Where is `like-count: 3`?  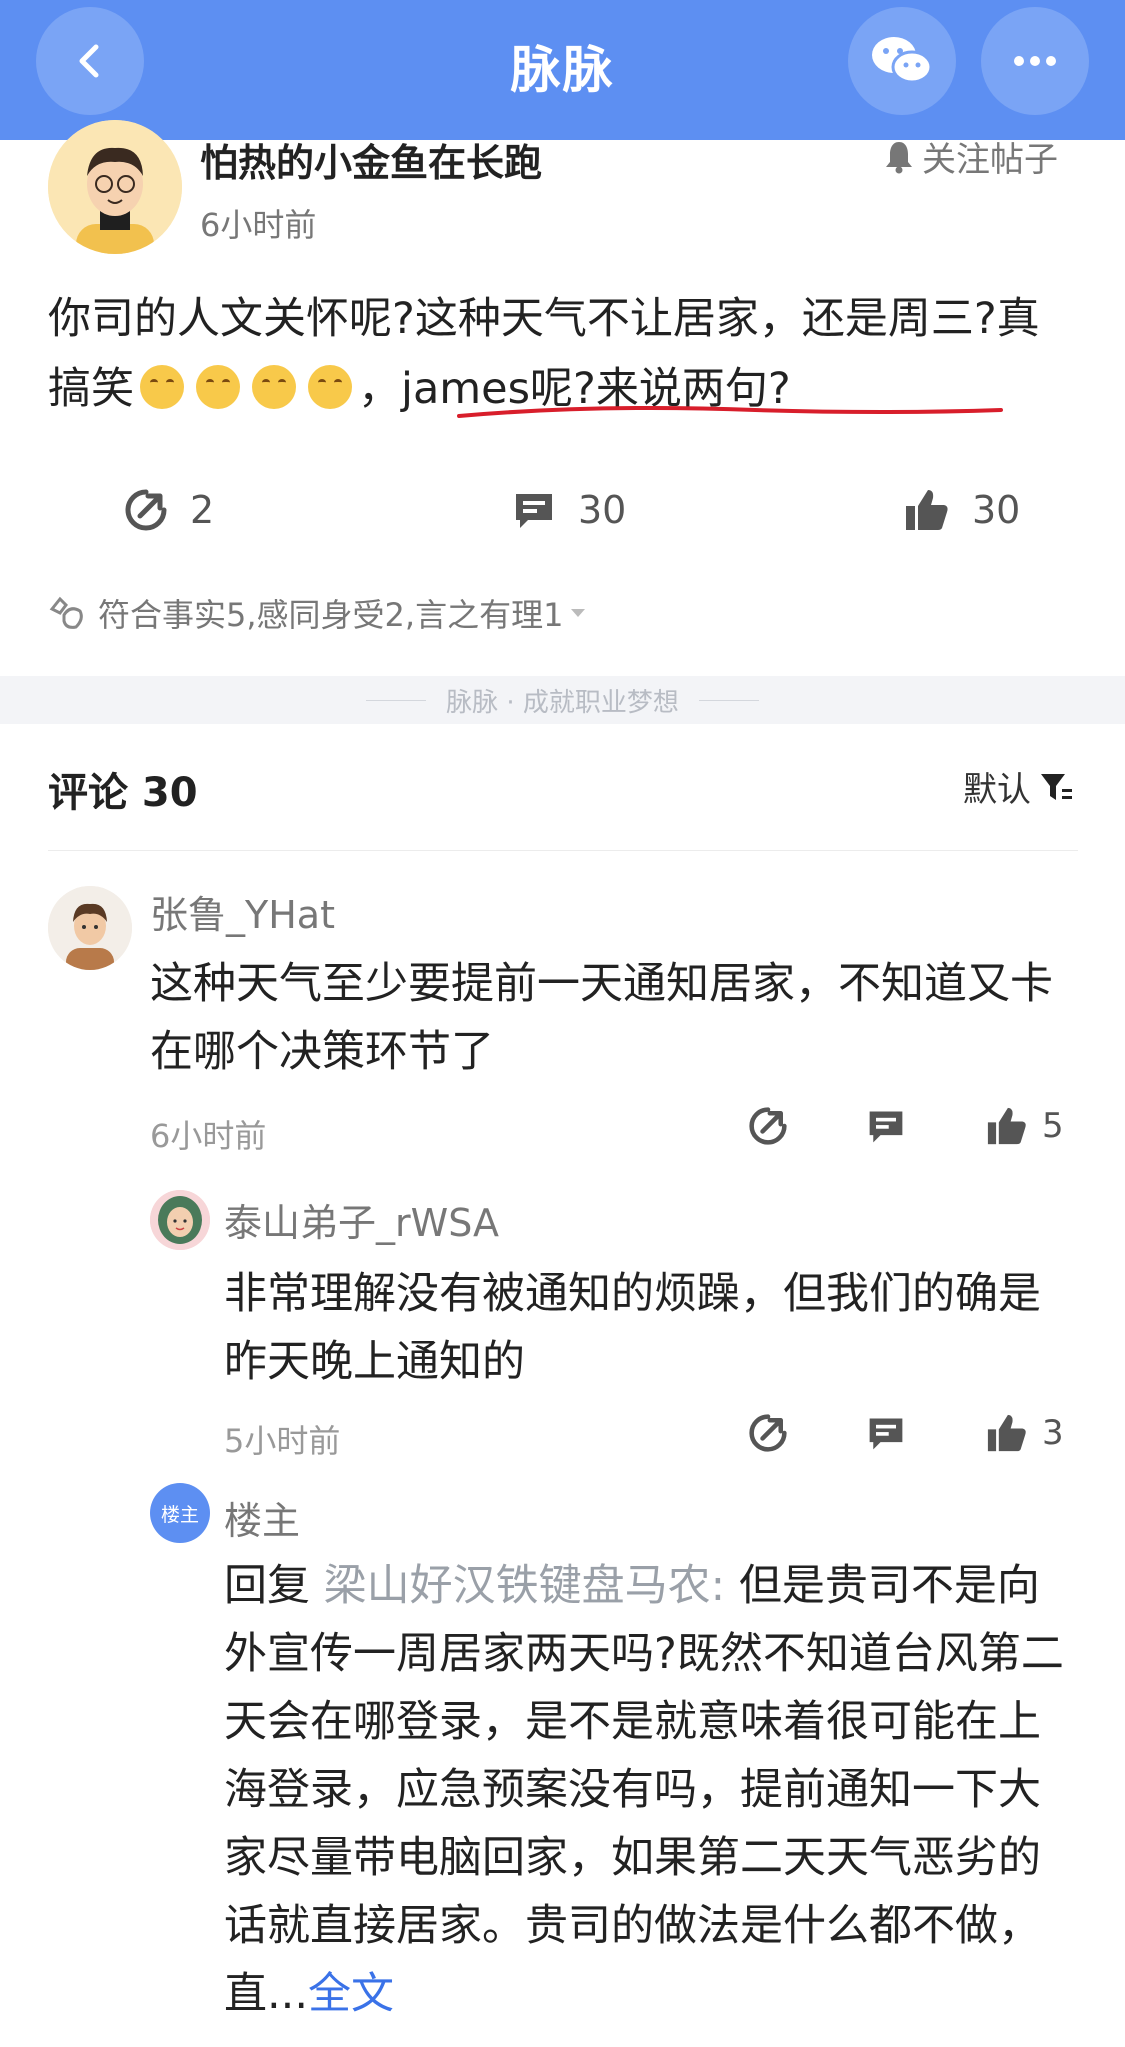 like-count: 3 is located at coordinates (1053, 1433).